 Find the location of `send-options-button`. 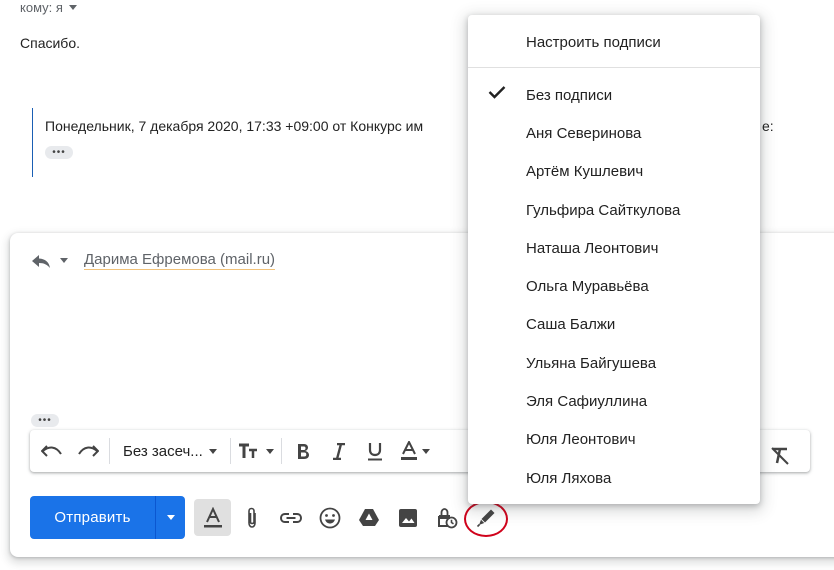

send-options-button is located at coordinates (170, 517).